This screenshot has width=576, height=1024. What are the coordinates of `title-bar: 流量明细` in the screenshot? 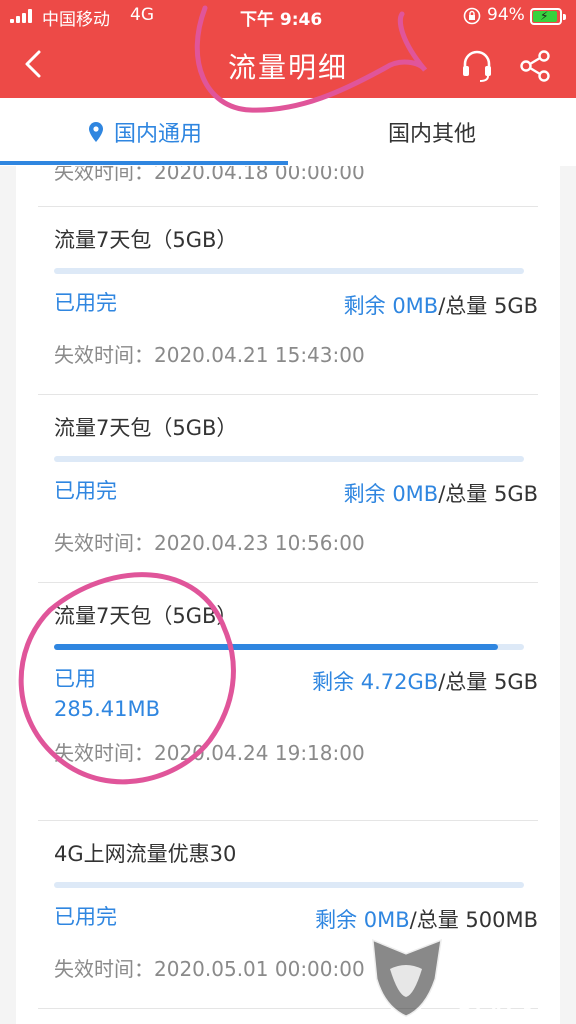 It's located at (288, 65).